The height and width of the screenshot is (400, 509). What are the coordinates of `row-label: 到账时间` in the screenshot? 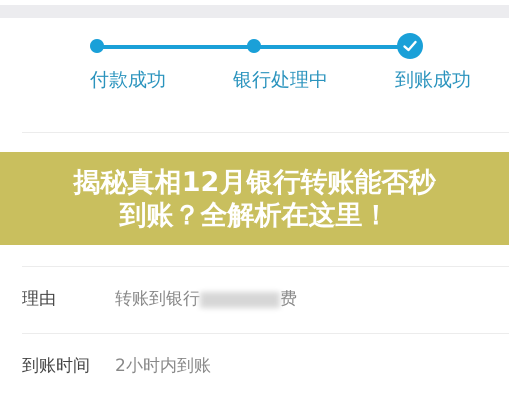 It's located at (56, 366).